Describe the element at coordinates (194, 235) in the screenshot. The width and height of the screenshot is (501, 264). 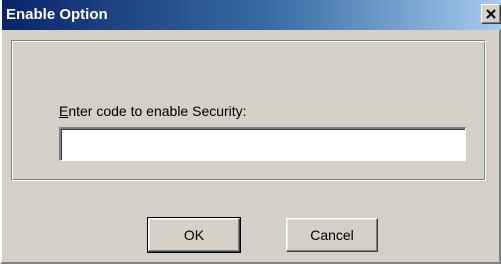
I see `ok-button: OK` at that location.